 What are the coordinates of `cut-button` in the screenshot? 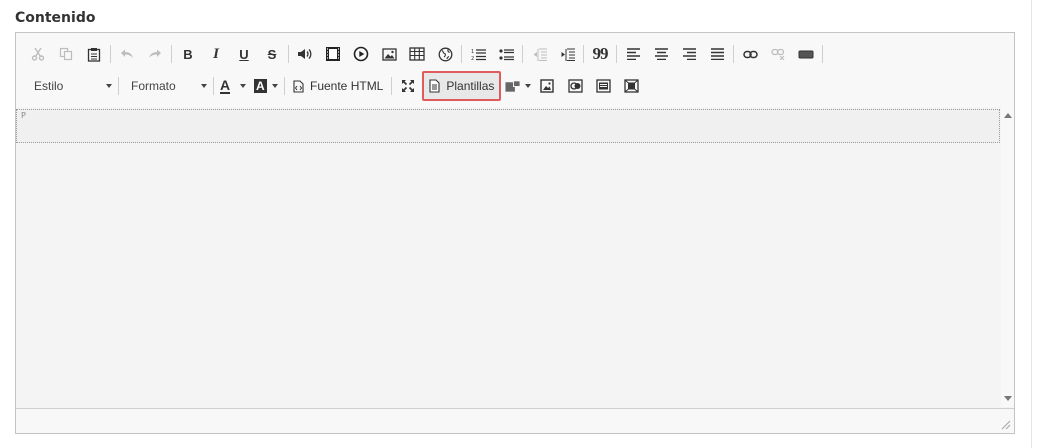 It's located at (38, 54).